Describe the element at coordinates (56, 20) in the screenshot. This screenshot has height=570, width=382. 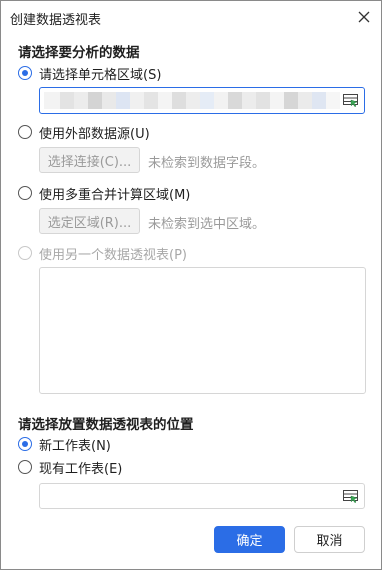
I see `dialog-title: 创建数据透视表` at that location.